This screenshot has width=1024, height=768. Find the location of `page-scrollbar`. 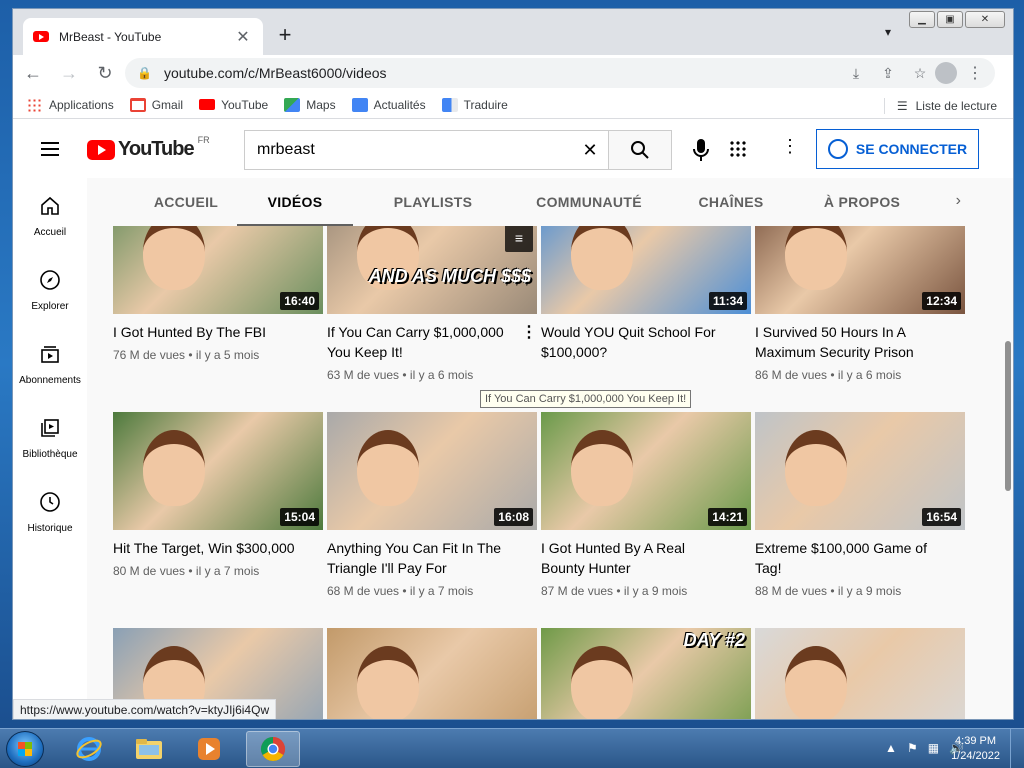

page-scrollbar is located at coordinates (1008, 472).